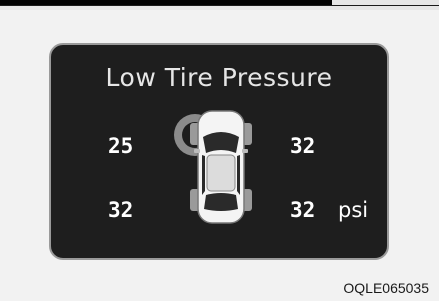 This screenshot has height=301, width=439. What do you see at coordinates (121, 146) in the screenshot?
I see `tire-pressure-front-left: 25` at bounding box center [121, 146].